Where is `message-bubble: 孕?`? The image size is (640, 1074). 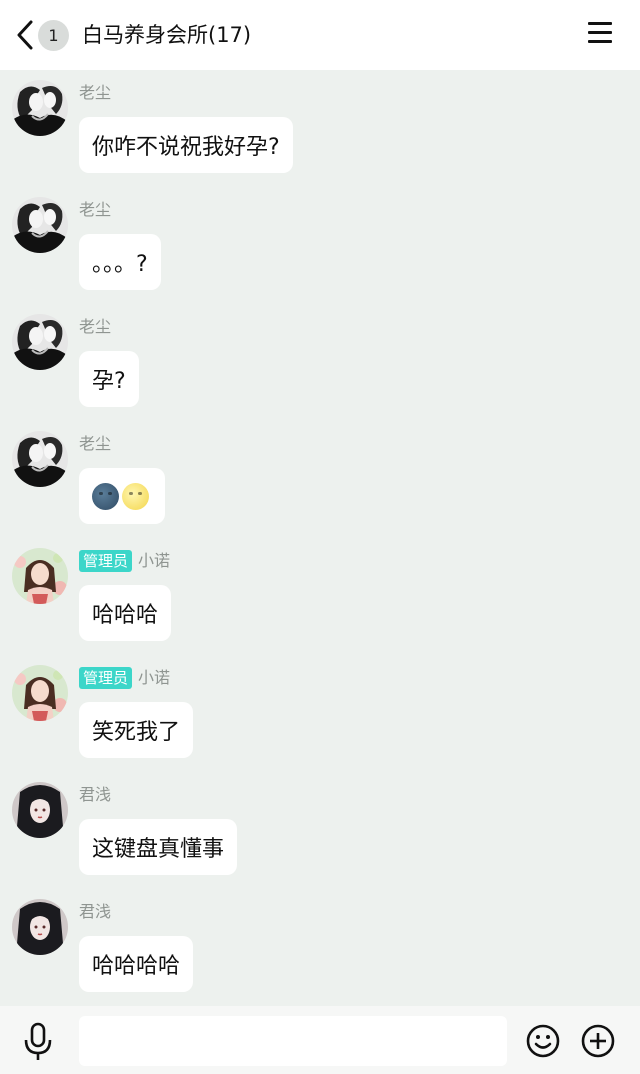
message-bubble: 孕? is located at coordinates (109, 379).